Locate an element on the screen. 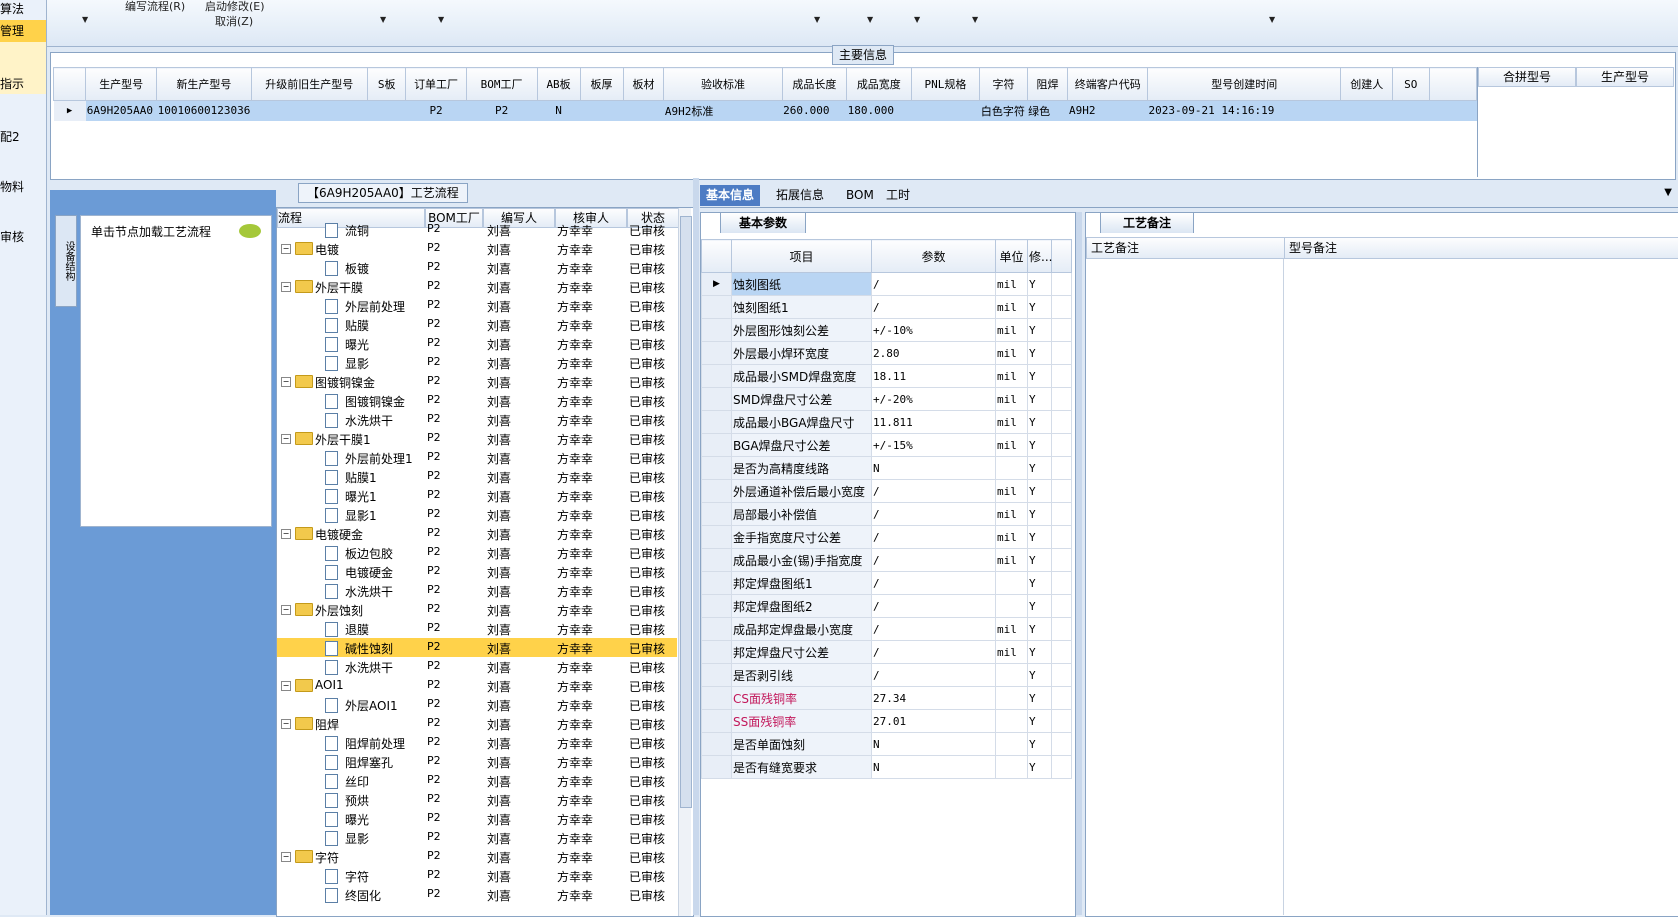 The height and width of the screenshot is (917, 1678). col-header: 阻焊 is located at coordinates (1047, 84).